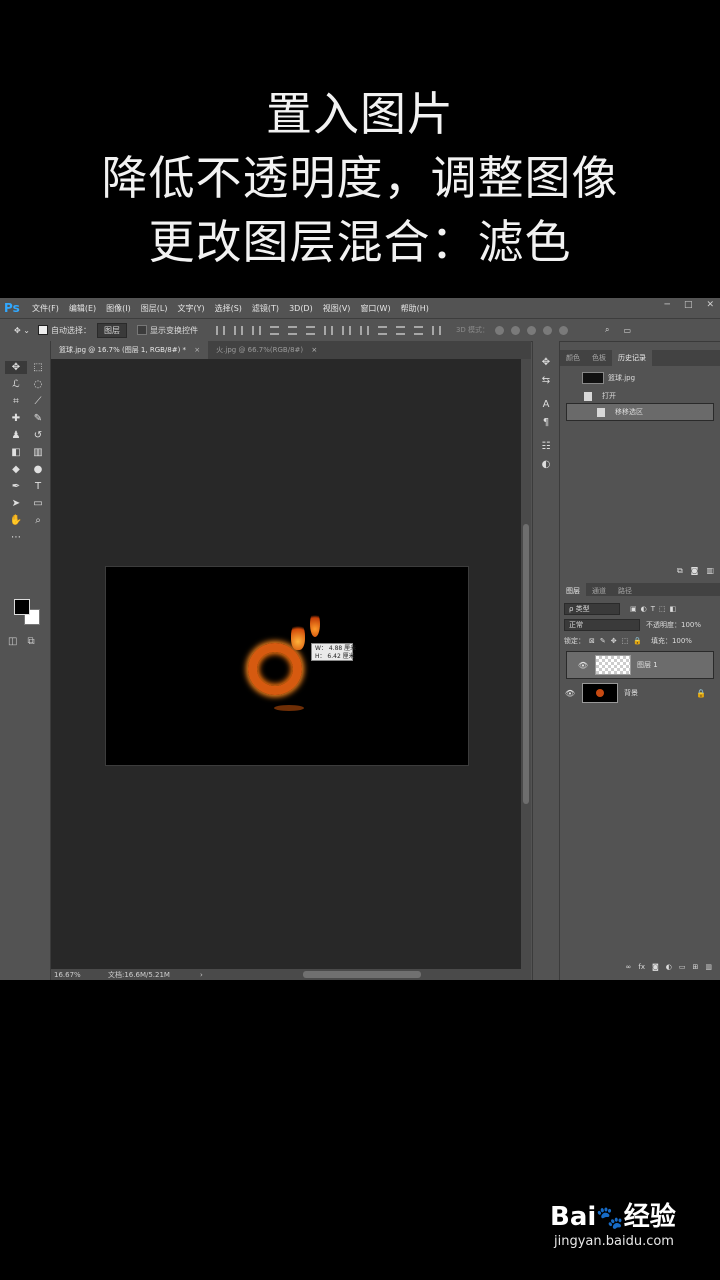 This screenshot has height=1280, width=720. What do you see at coordinates (607, 330) in the screenshot?
I see `search-icon: ⌕` at bounding box center [607, 330].